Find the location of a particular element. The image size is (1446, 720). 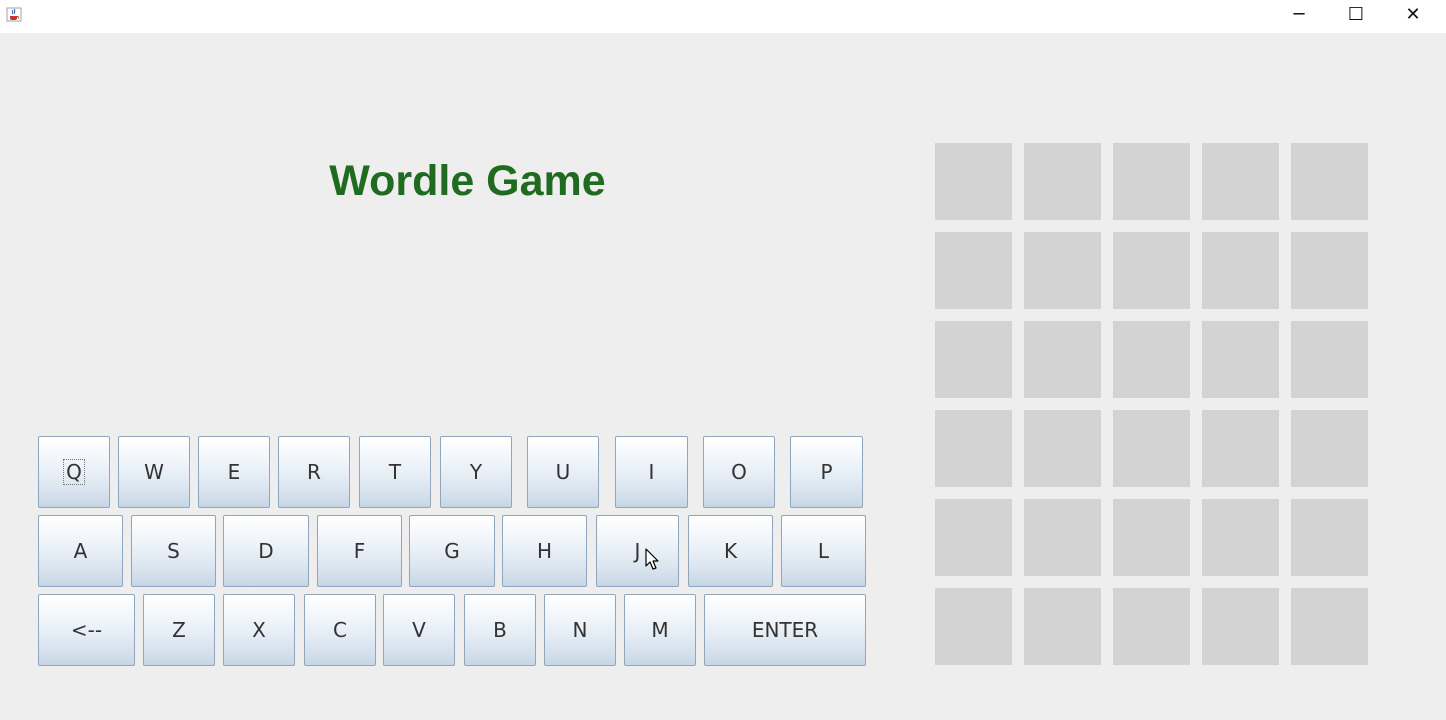

key-x: X is located at coordinates (259, 630).